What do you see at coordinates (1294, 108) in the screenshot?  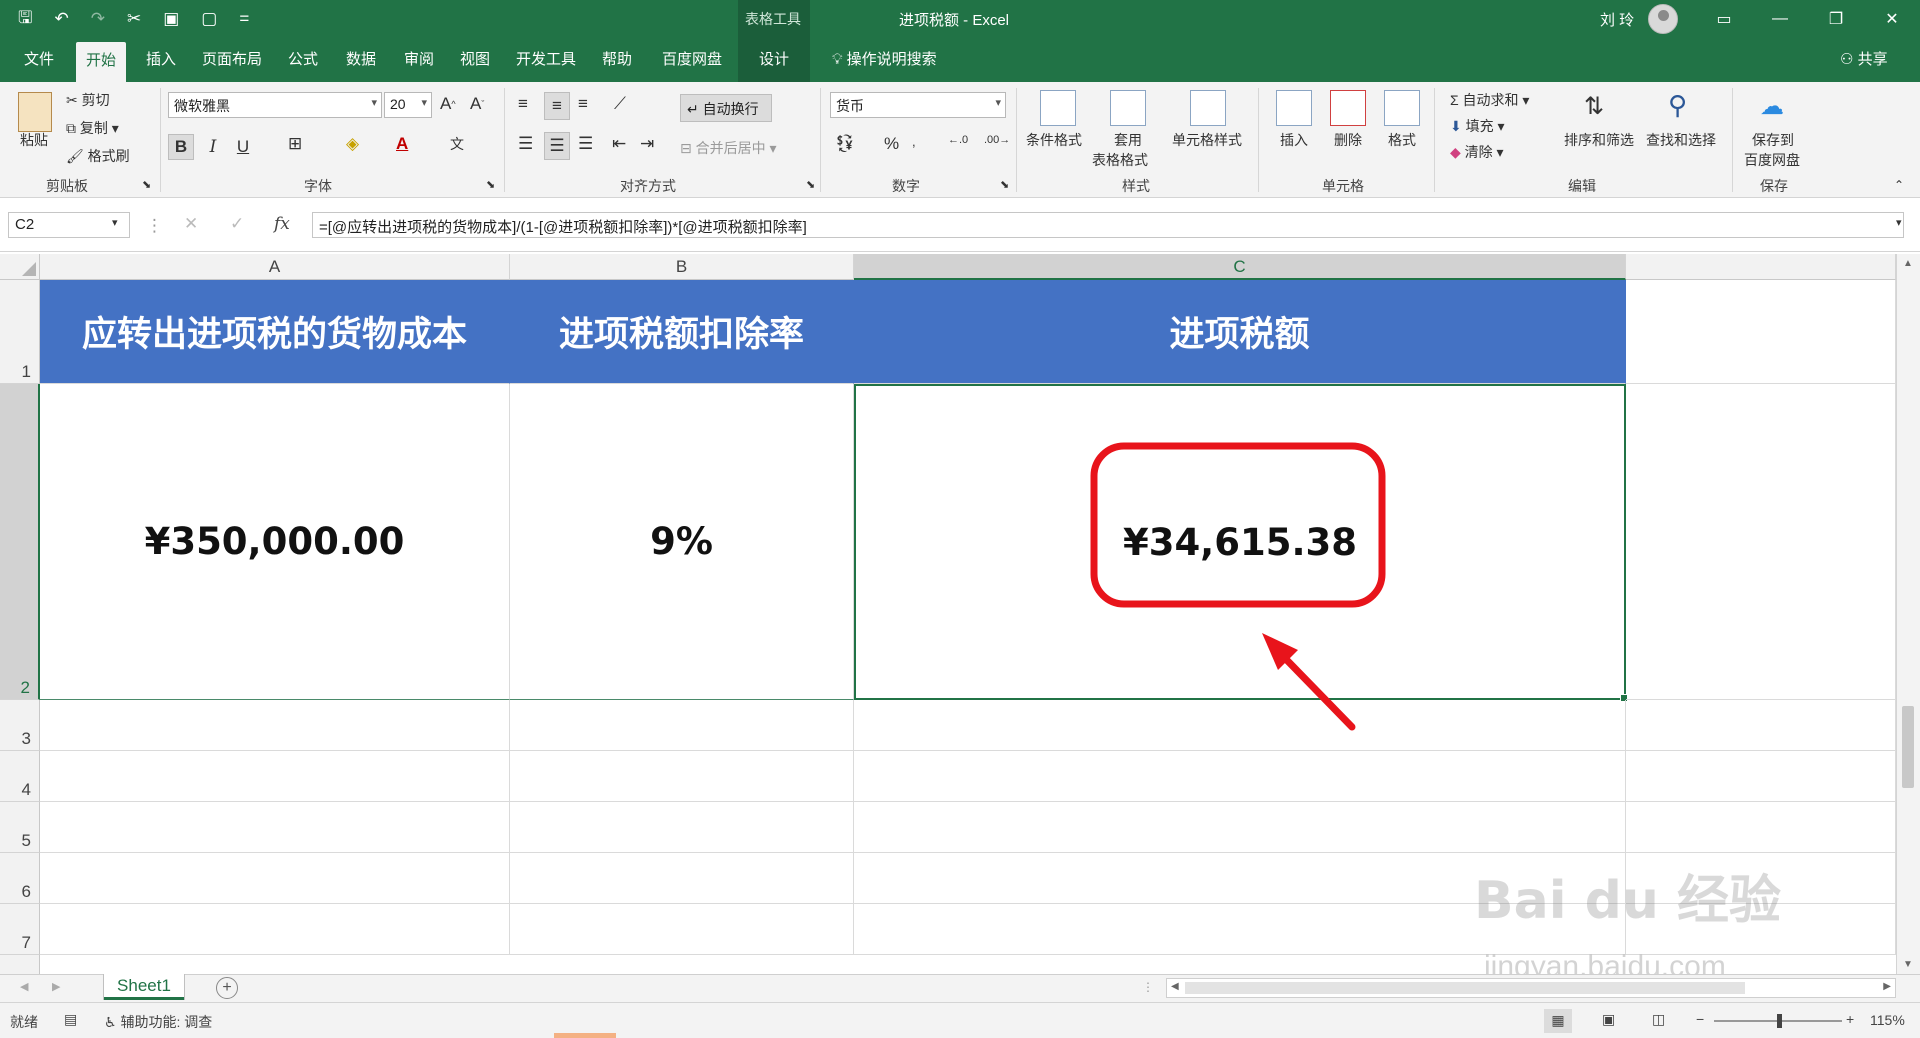 I see `insert-cells-icon` at bounding box center [1294, 108].